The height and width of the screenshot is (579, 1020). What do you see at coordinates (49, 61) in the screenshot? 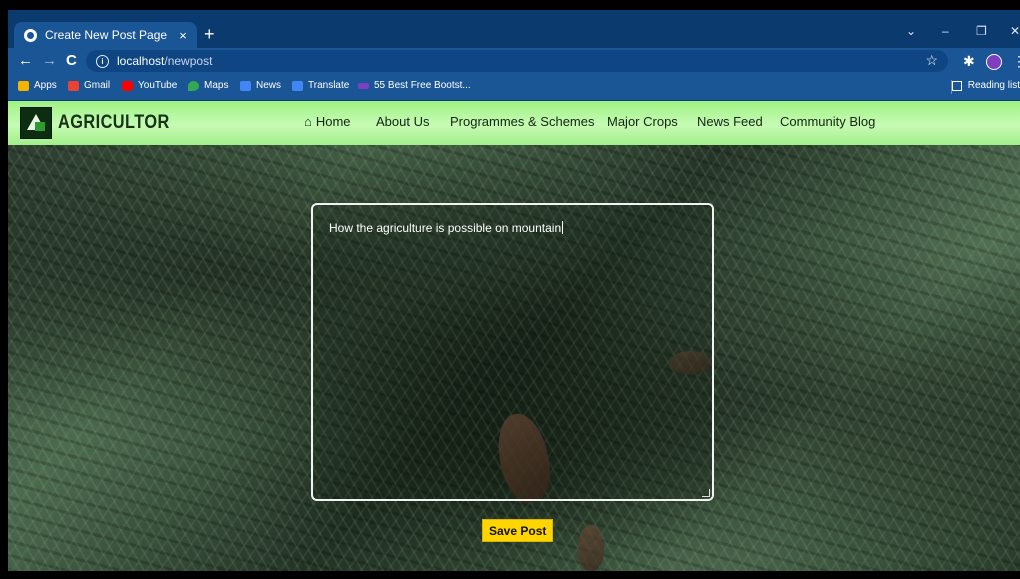
I see `forward-button: →` at bounding box center [49, 61].